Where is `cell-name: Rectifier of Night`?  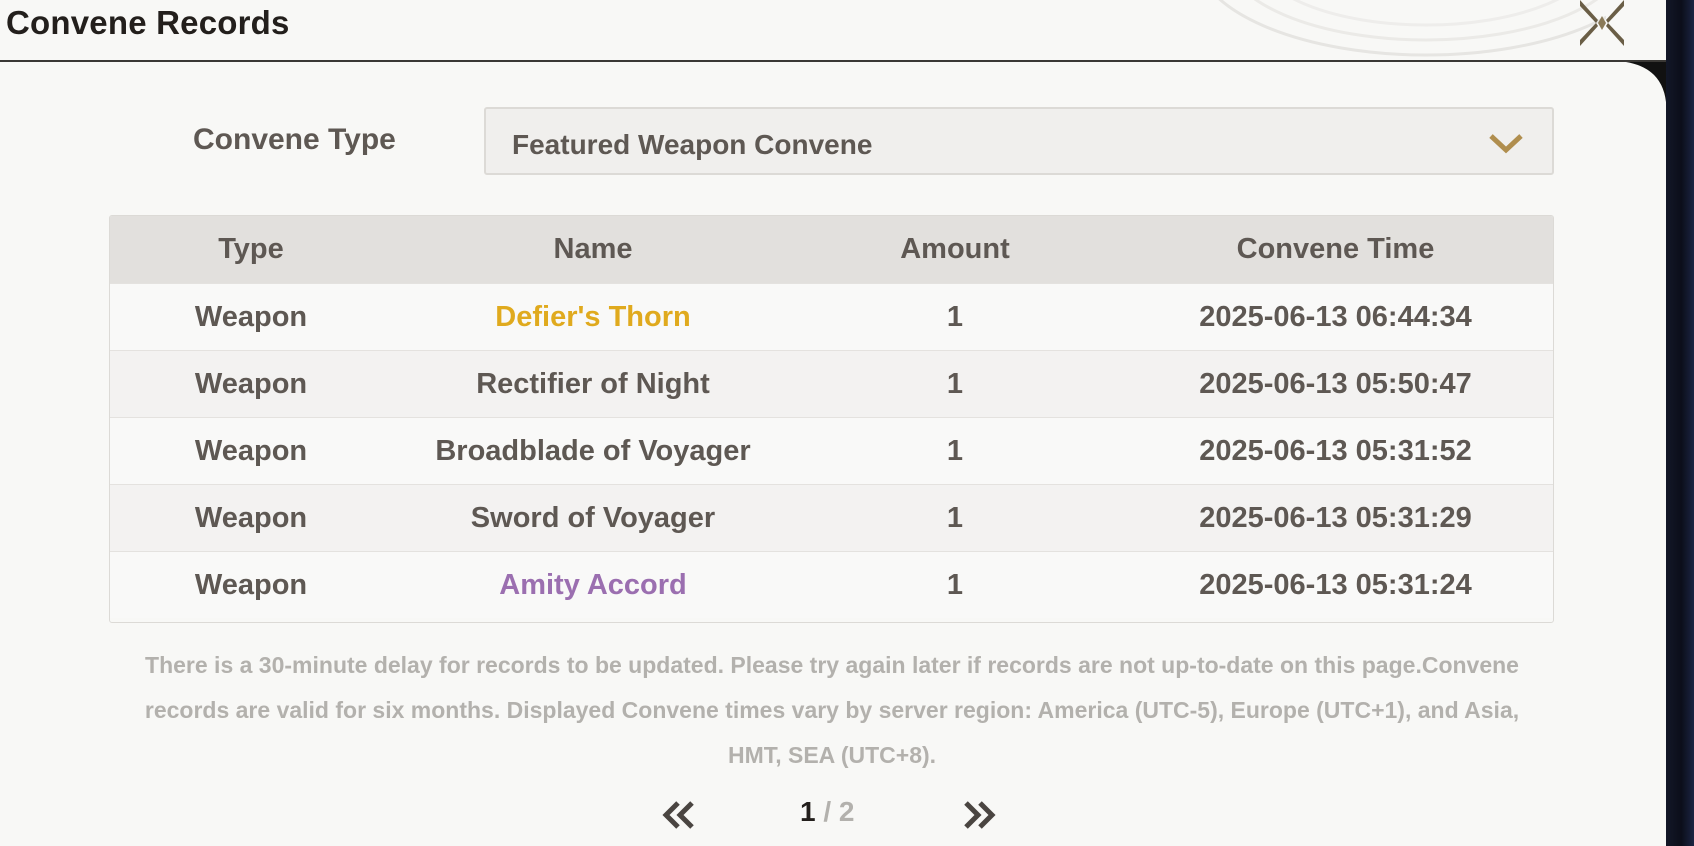
cell-name: Rectifier of Night is located at coordinates (593, 383).